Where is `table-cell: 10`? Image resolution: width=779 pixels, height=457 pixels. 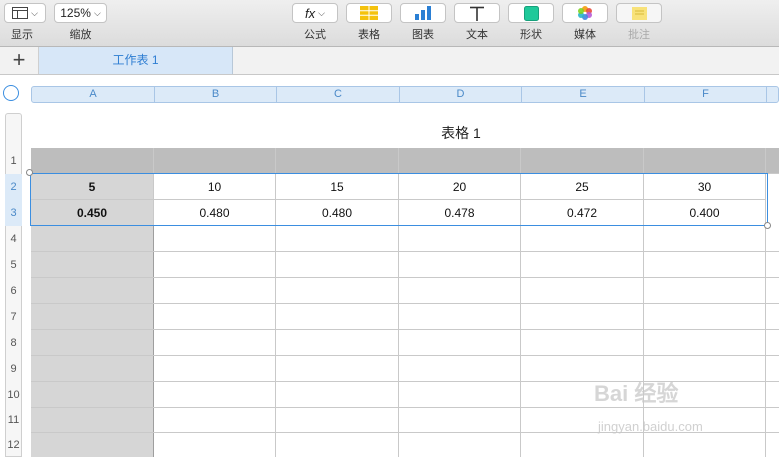 table-cell: 10 is located at coordinates (215, 187).